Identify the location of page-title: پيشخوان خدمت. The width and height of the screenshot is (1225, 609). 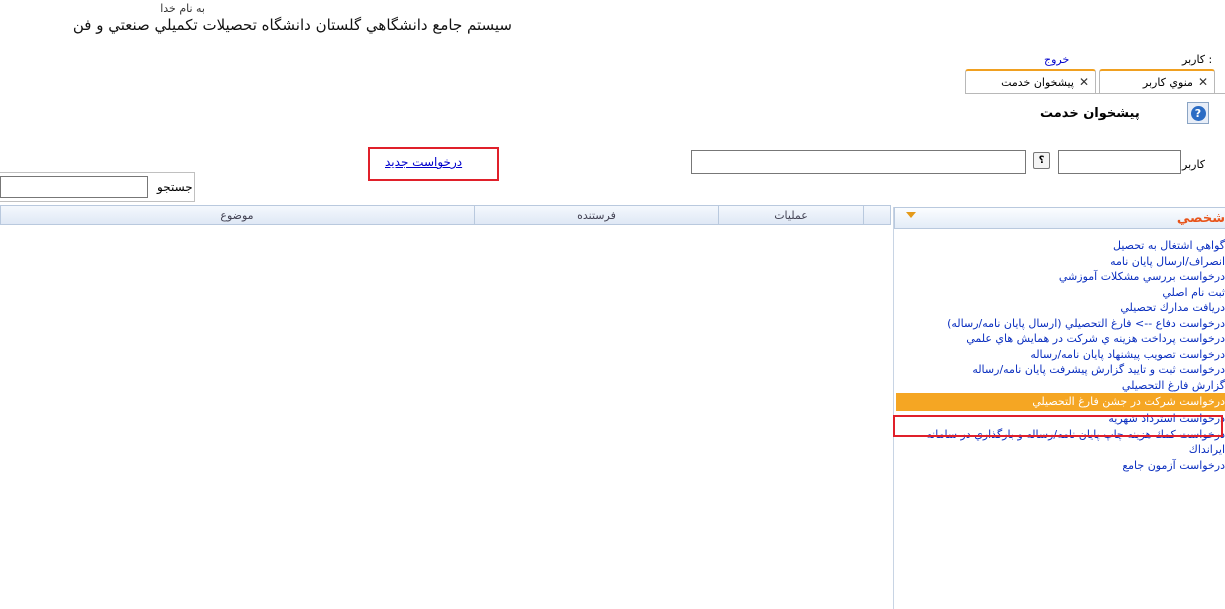
(1090, 113).